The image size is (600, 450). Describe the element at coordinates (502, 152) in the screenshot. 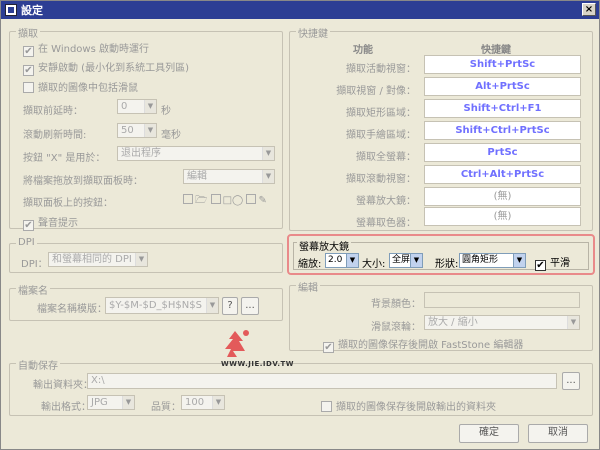

I see `hotkey-field: PrtSc` at that location.